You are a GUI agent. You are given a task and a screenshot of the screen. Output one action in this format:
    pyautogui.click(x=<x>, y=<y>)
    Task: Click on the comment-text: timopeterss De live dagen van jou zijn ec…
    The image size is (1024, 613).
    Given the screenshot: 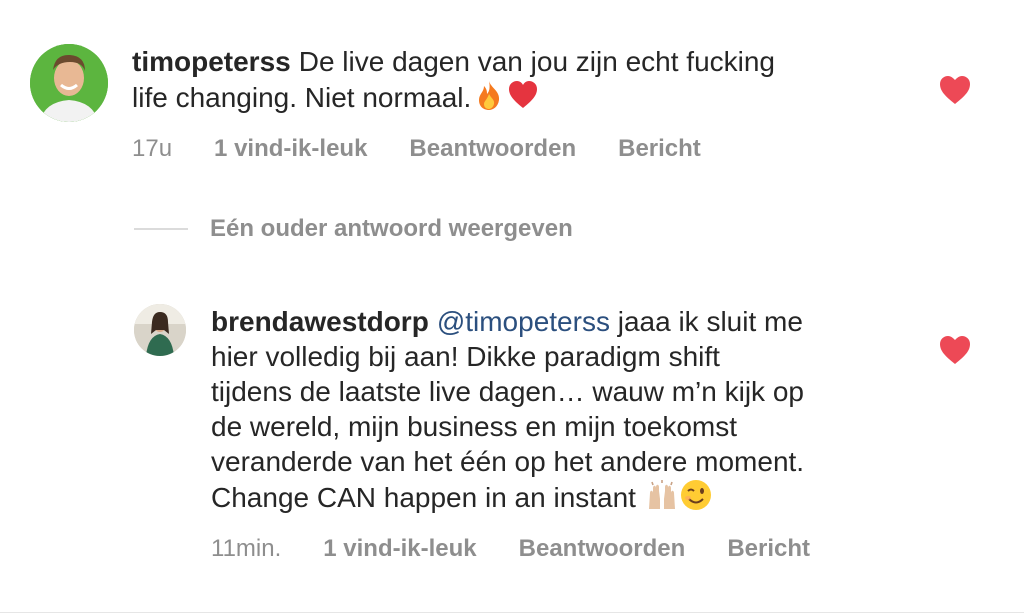 What is the action you would take?
    pyautogui.click(x=453, y=79)
    